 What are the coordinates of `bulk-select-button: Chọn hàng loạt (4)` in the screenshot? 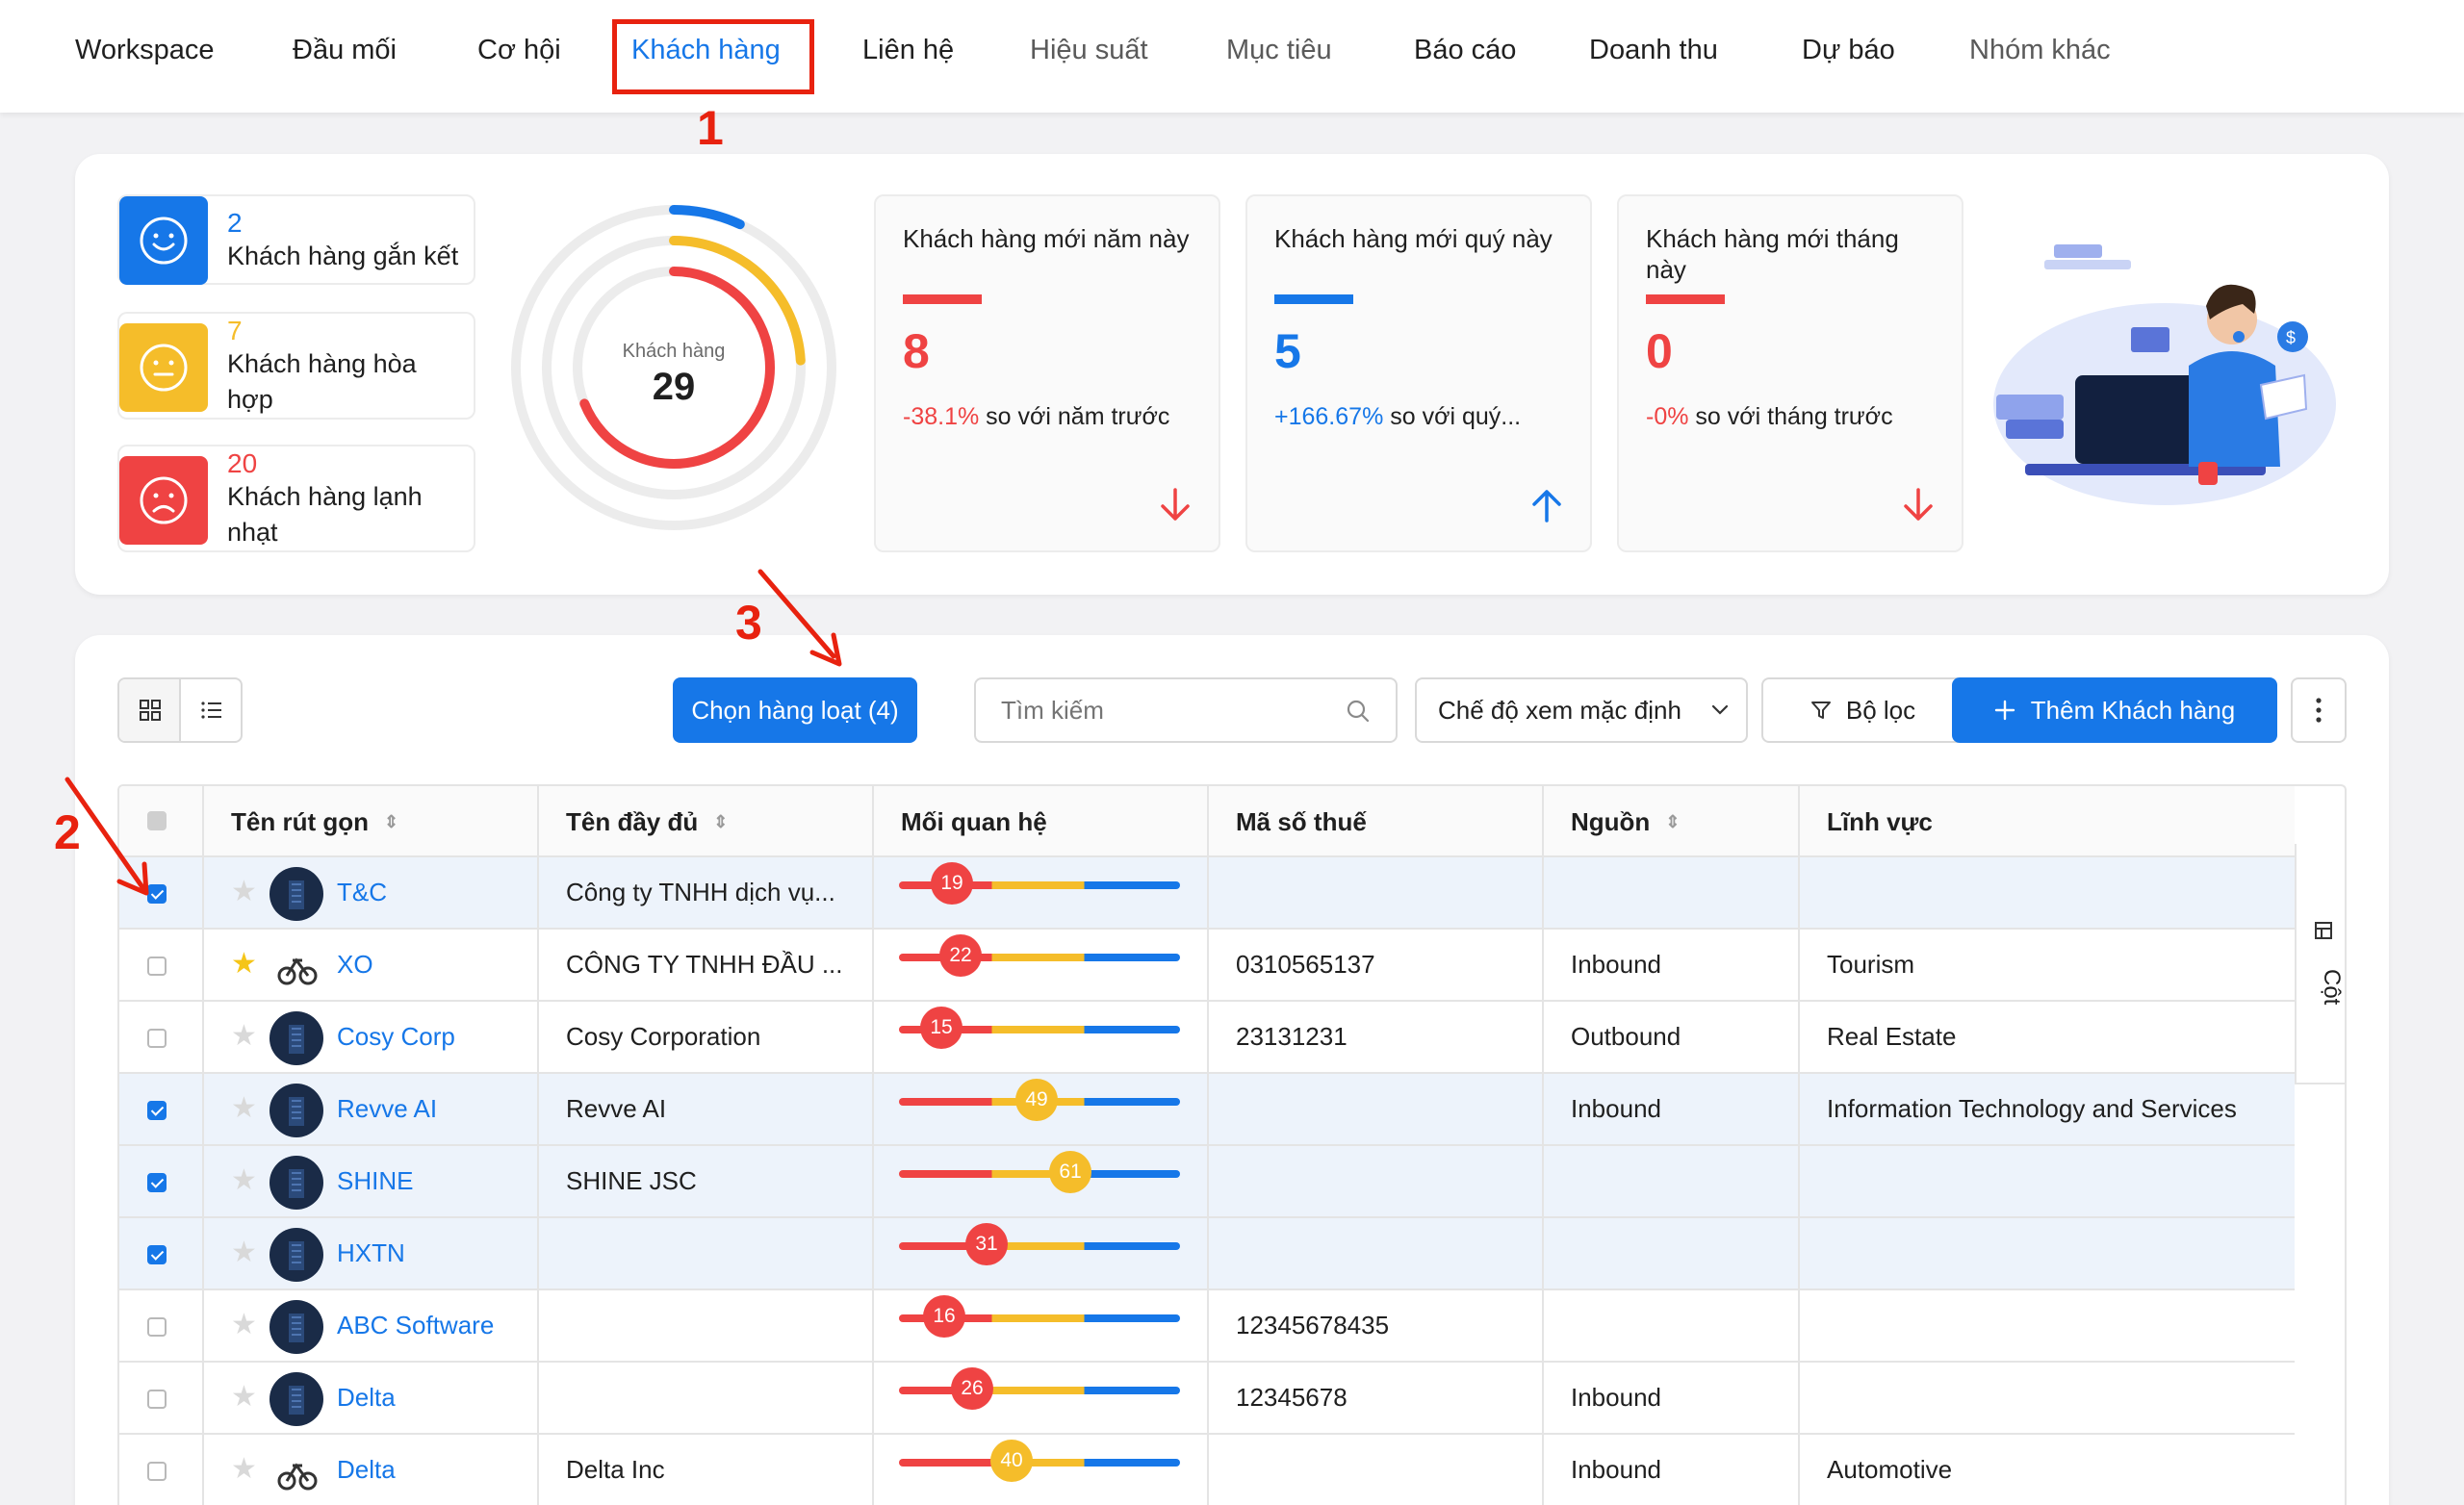 It's located at (795, 710).